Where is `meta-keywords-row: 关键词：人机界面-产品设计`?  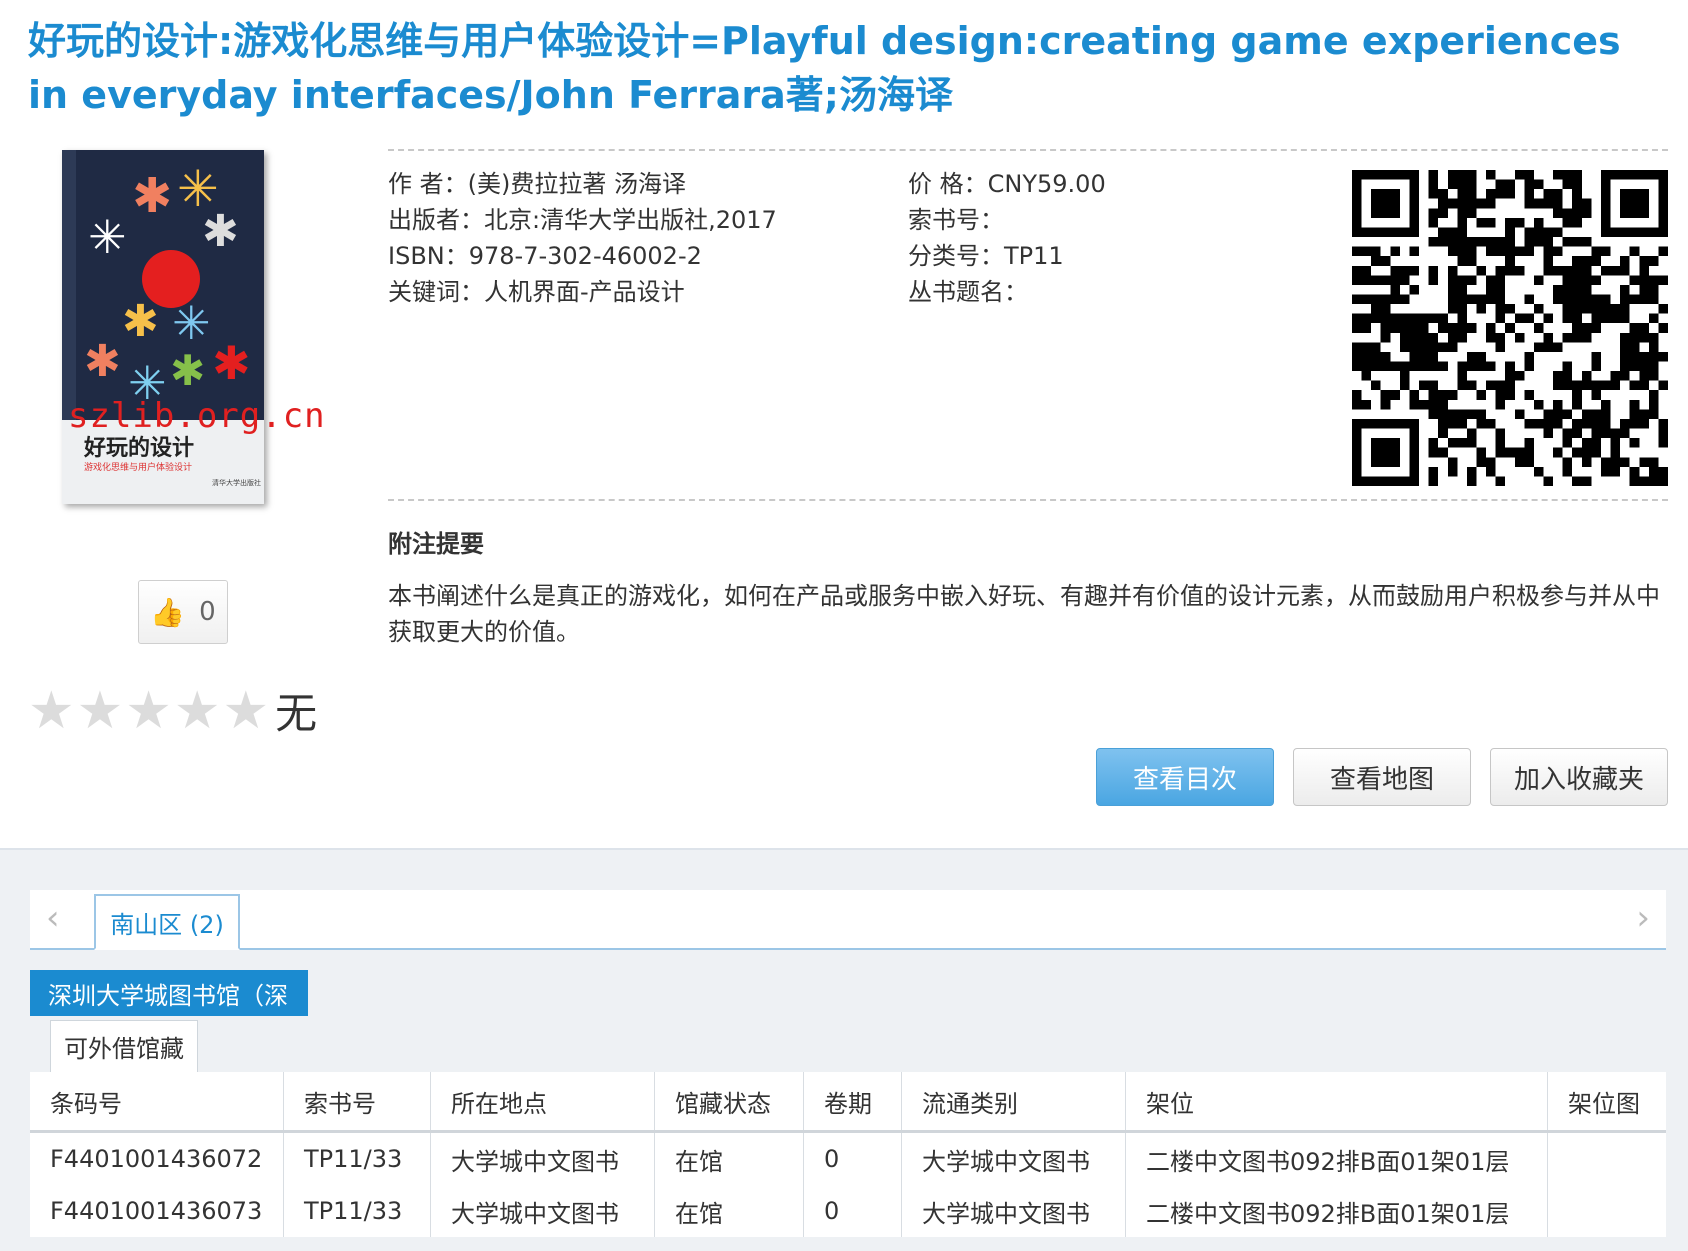 meta-keywords-row: 关键词：人机界面-产品设计 is located at coordinates (582, 292).